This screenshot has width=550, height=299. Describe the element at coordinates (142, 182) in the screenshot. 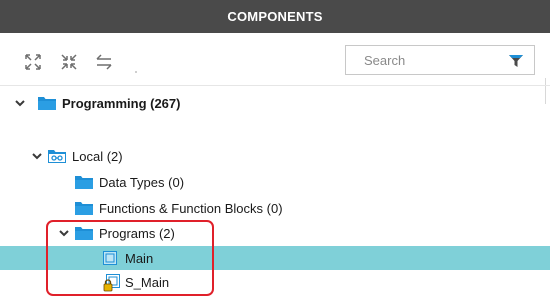

I see `tree-node-label: Data Types (0)` at that location.